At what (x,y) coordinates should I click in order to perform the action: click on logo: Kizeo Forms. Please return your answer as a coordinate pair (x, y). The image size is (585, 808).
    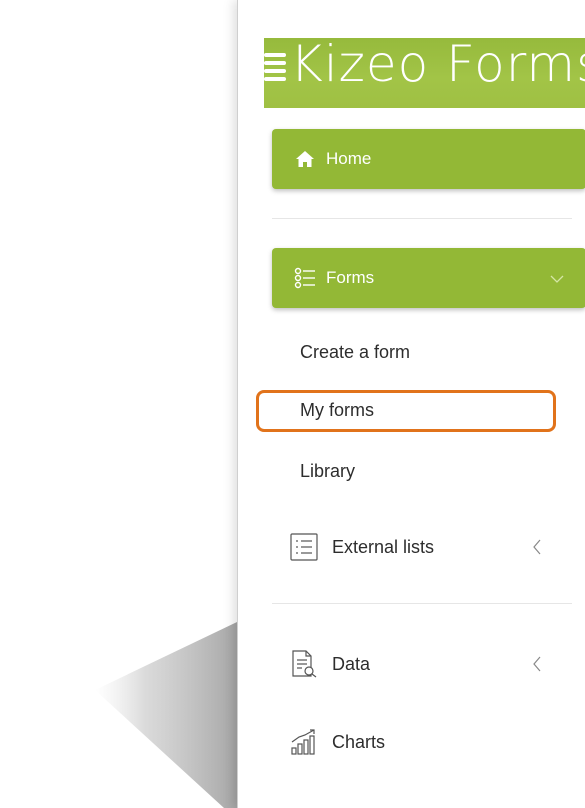
    Looking at the image, I should click on (424, 64).